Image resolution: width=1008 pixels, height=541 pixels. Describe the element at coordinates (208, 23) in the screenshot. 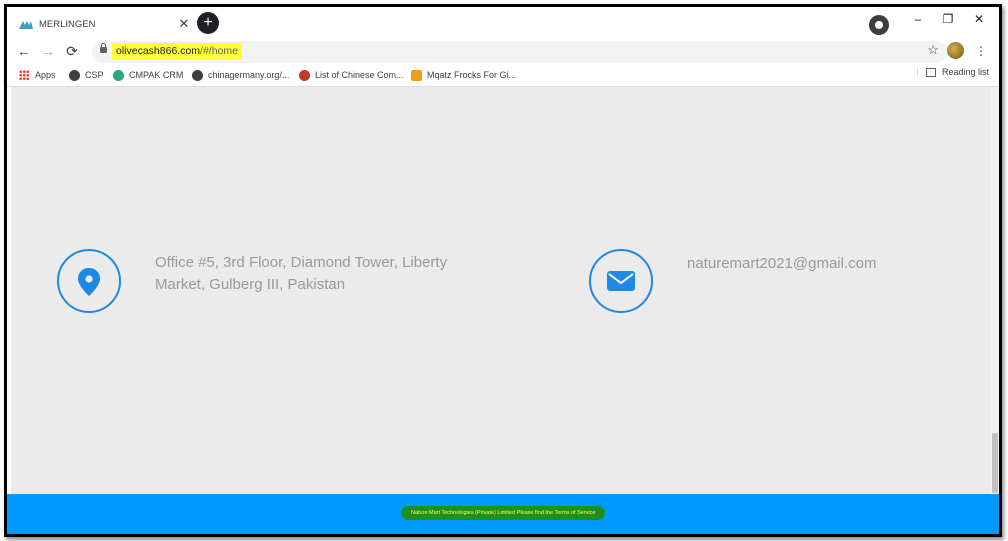

I see `new-tab-button: +` at that location.